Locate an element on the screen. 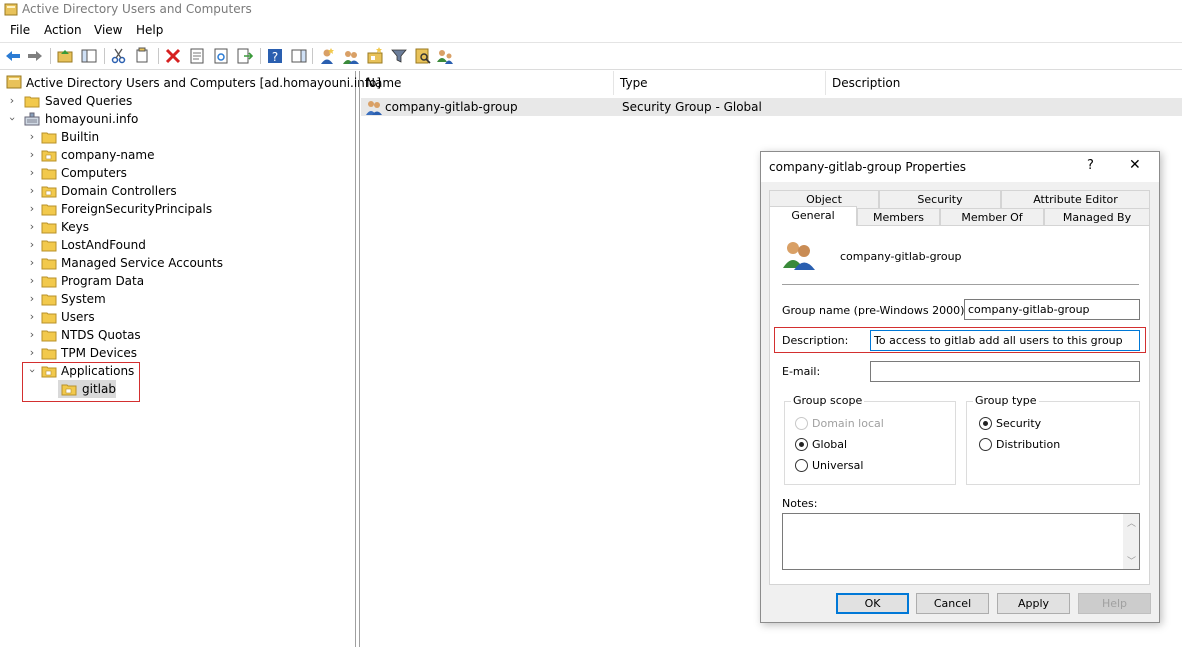  radio-button-icon is located at coordinates (985, 444).